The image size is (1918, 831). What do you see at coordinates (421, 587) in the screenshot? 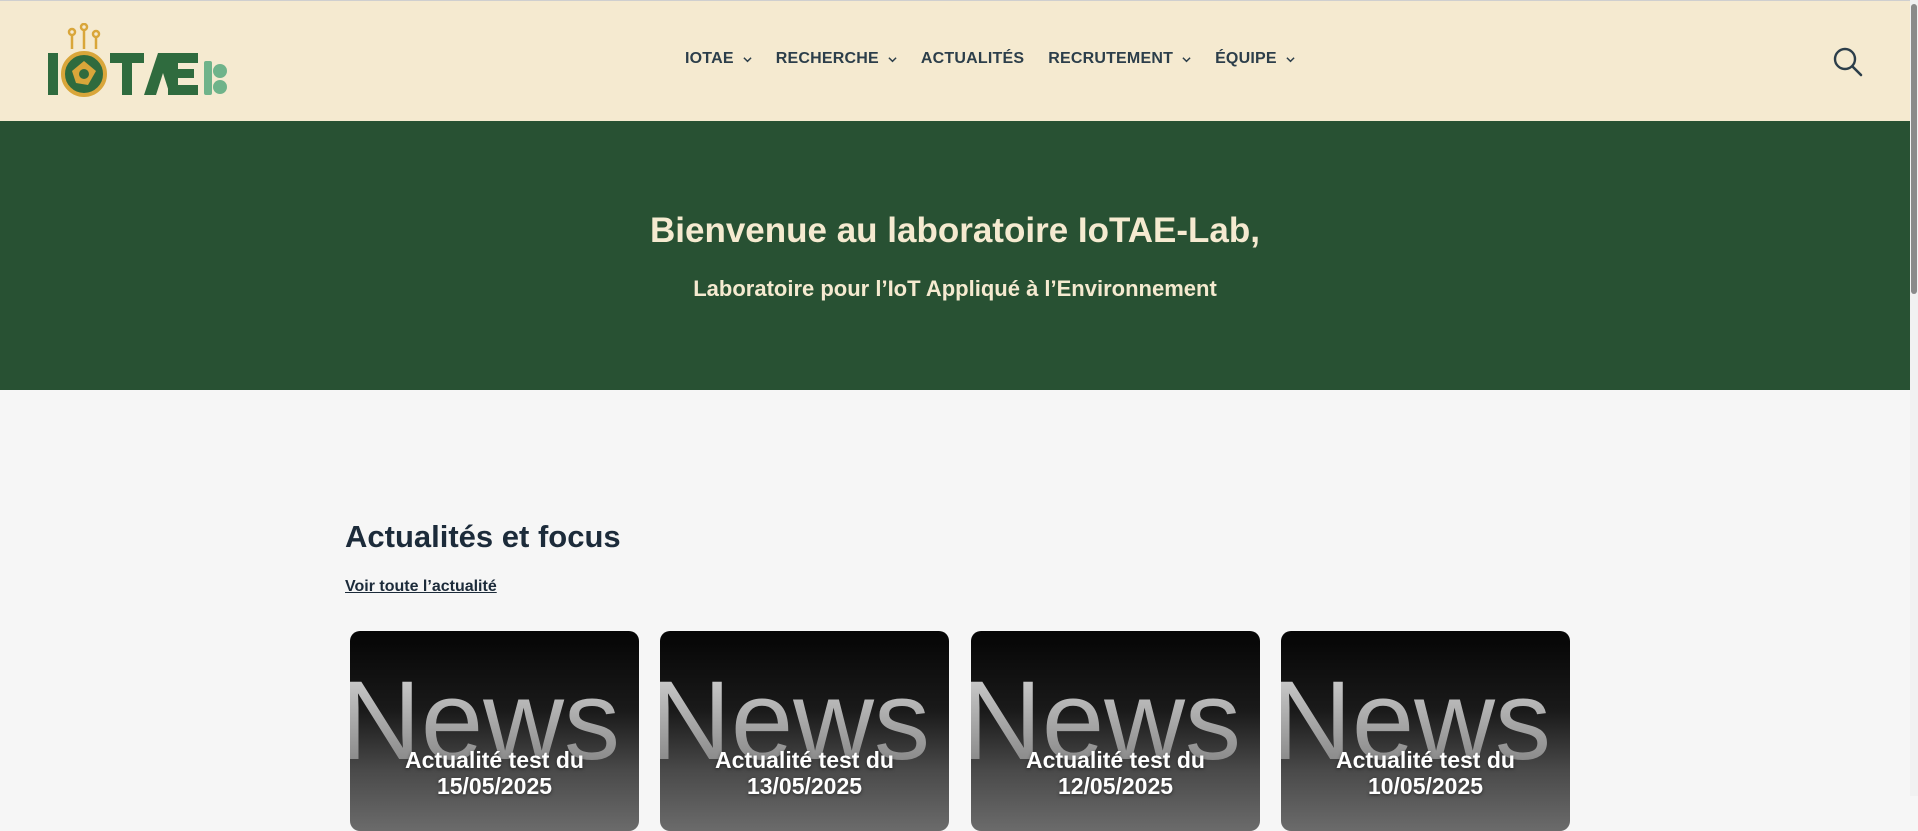
I see `see-all-news-link: Voir toute l’actualité` at bounding box center [421, 587].